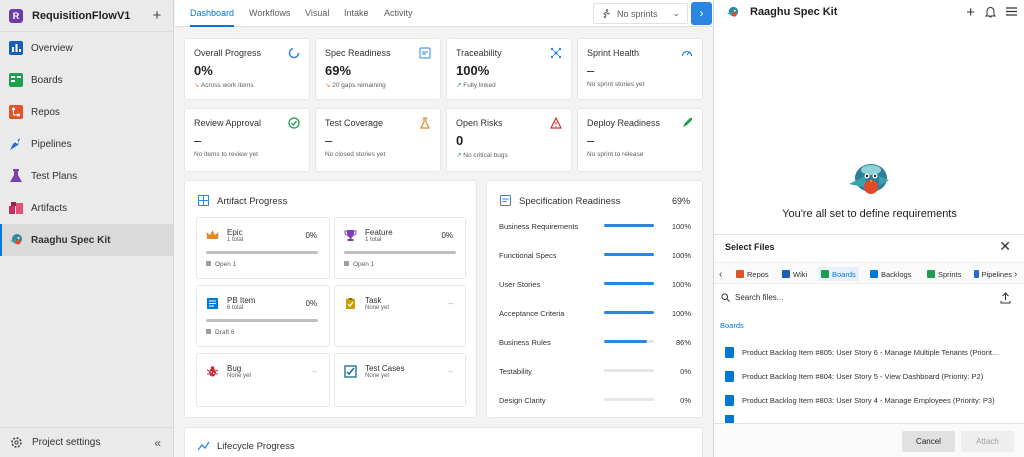 This screenshot has height=457, width=1024. I want to click on artifact-card-bug: Bug None yet –, so click(263, 380).